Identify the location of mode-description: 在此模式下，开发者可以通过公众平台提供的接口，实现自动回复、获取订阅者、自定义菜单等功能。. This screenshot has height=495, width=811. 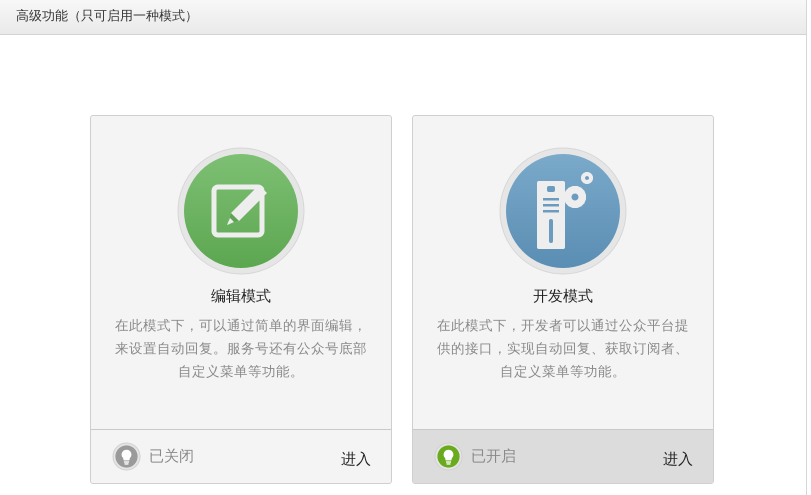
(563, 349).